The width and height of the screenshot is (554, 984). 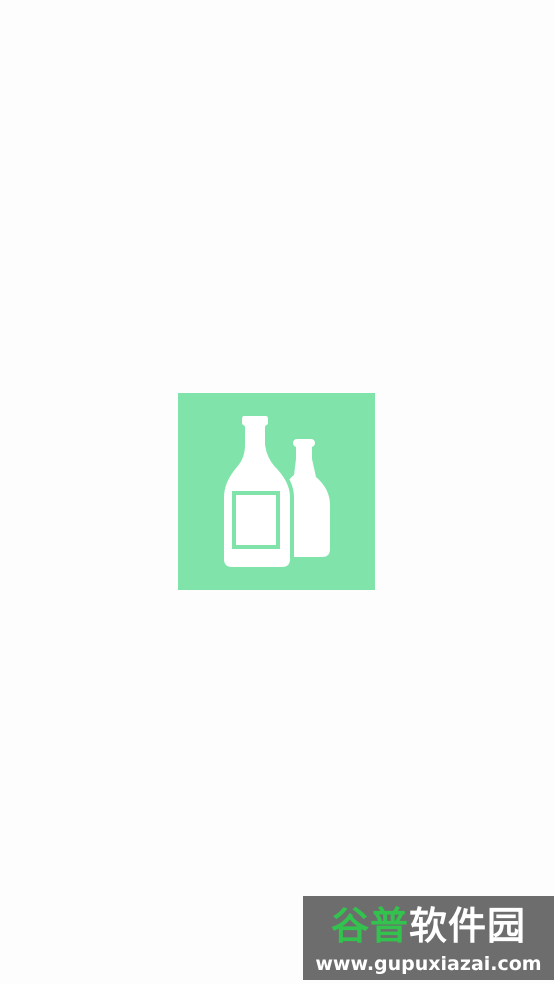 I want to click on watermark-url: www.gupuxiazai.com, so click(x=428, y=964).